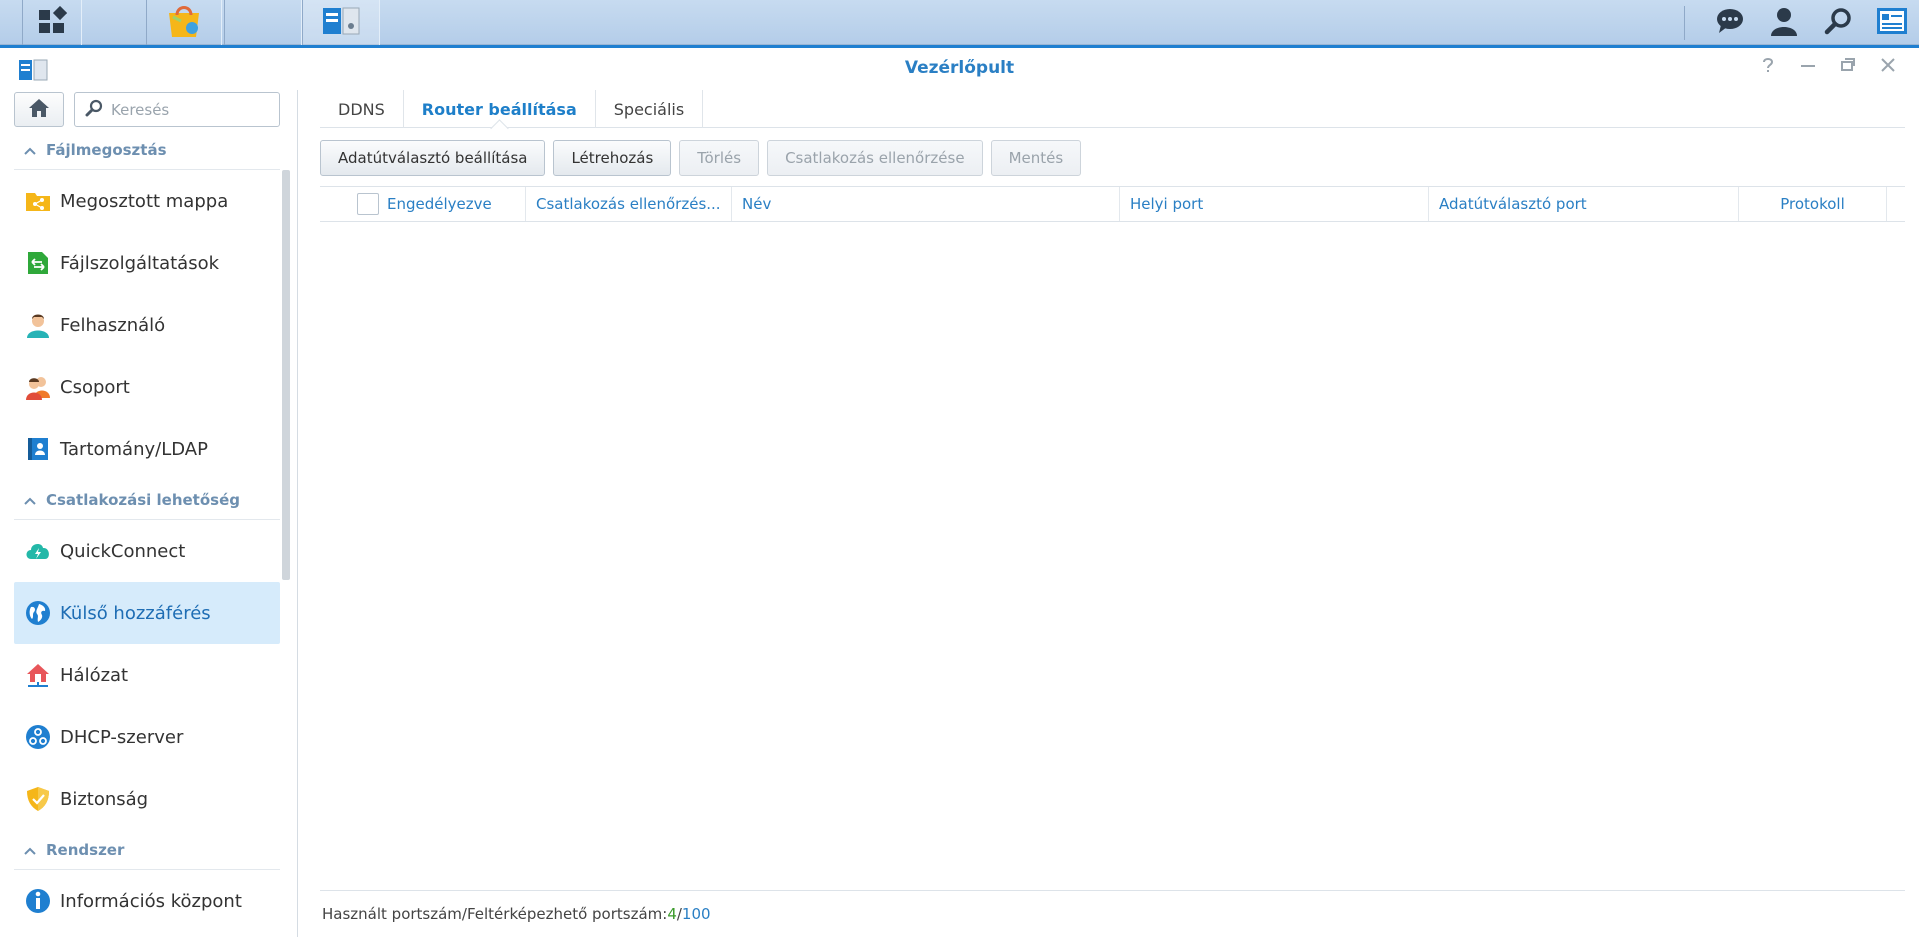 This screenshot has height=937, width=1919. I want to click on search-icon, so click(94, 110).